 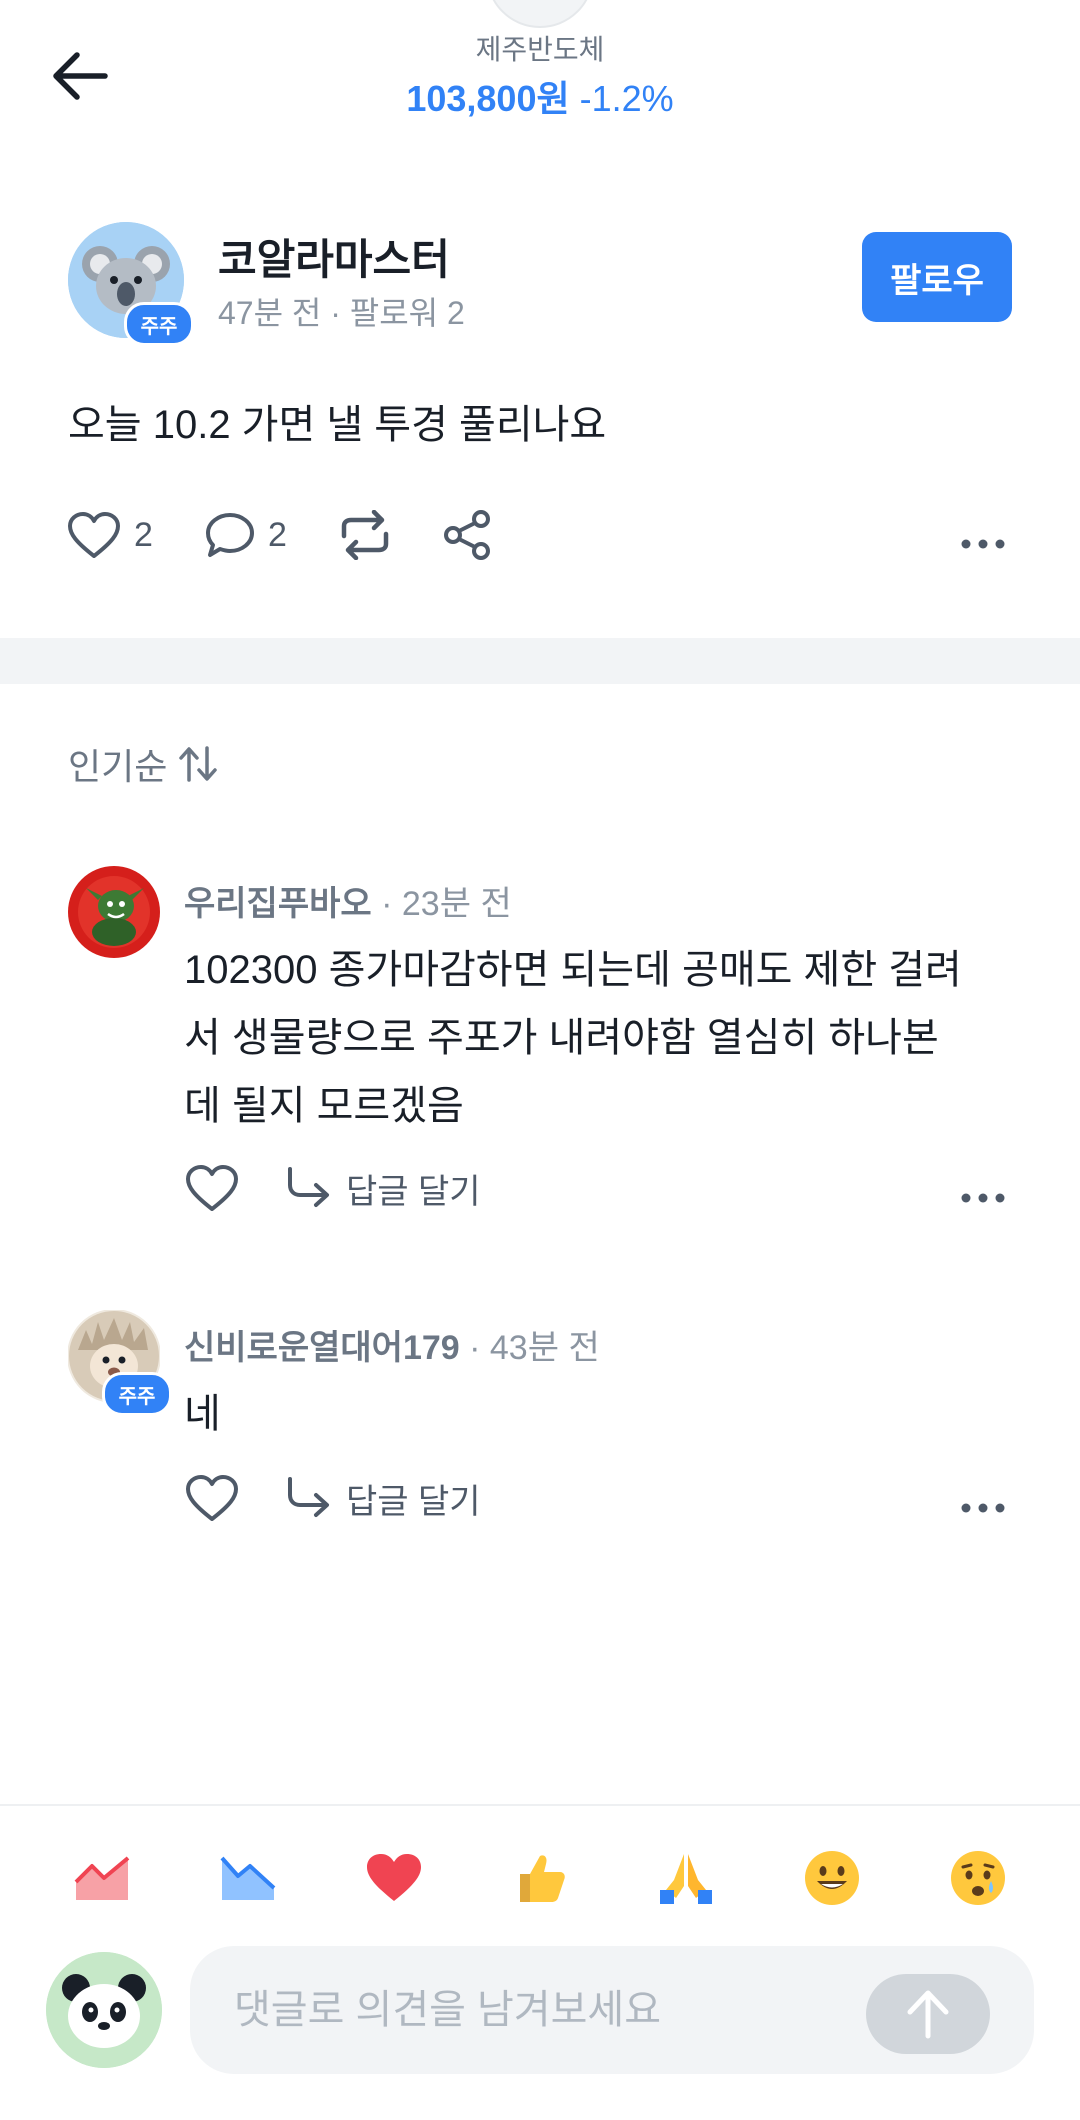 What do you see at coordinates (540, 661) in the screenshot?
I see `section-divider` at bounding box center [540, 661].